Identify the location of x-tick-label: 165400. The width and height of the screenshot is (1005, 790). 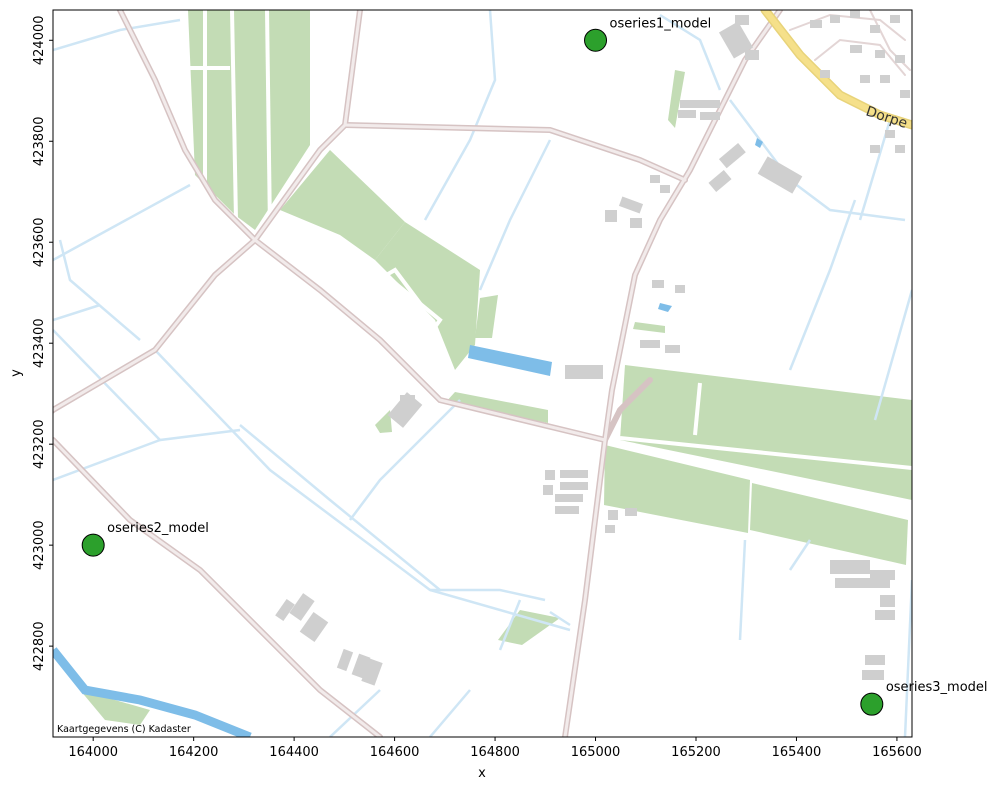
(797, 752).